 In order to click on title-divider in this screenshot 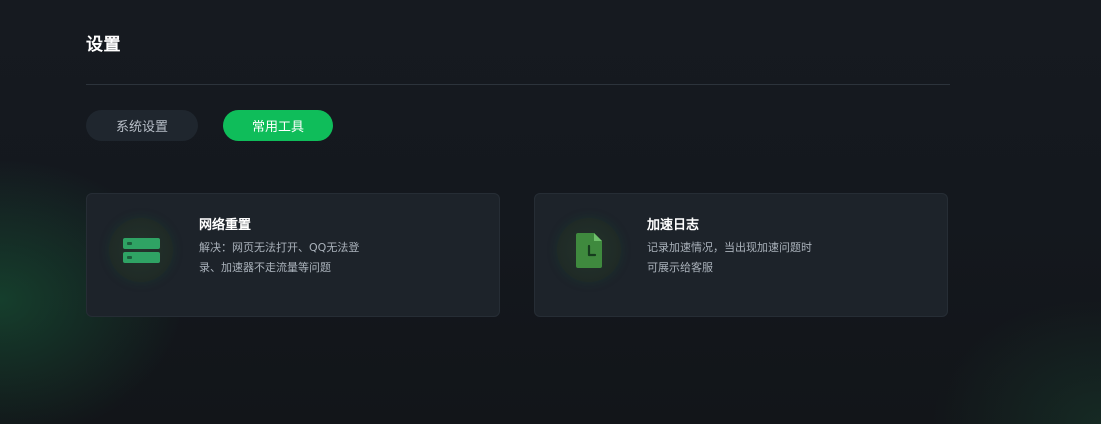, I will do `click(518, 84)`.